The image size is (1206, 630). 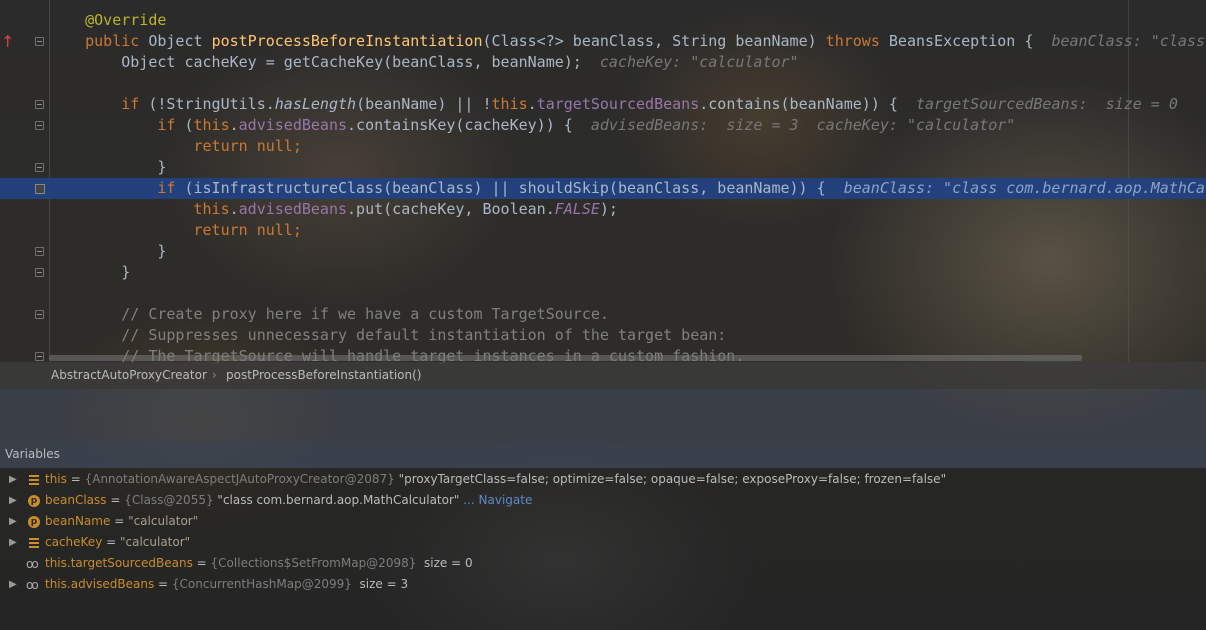 What do you see at coordinates (293, 125) in the screenshot?
I see `code-token: advisedBeans` at bounding box center [293, 125].